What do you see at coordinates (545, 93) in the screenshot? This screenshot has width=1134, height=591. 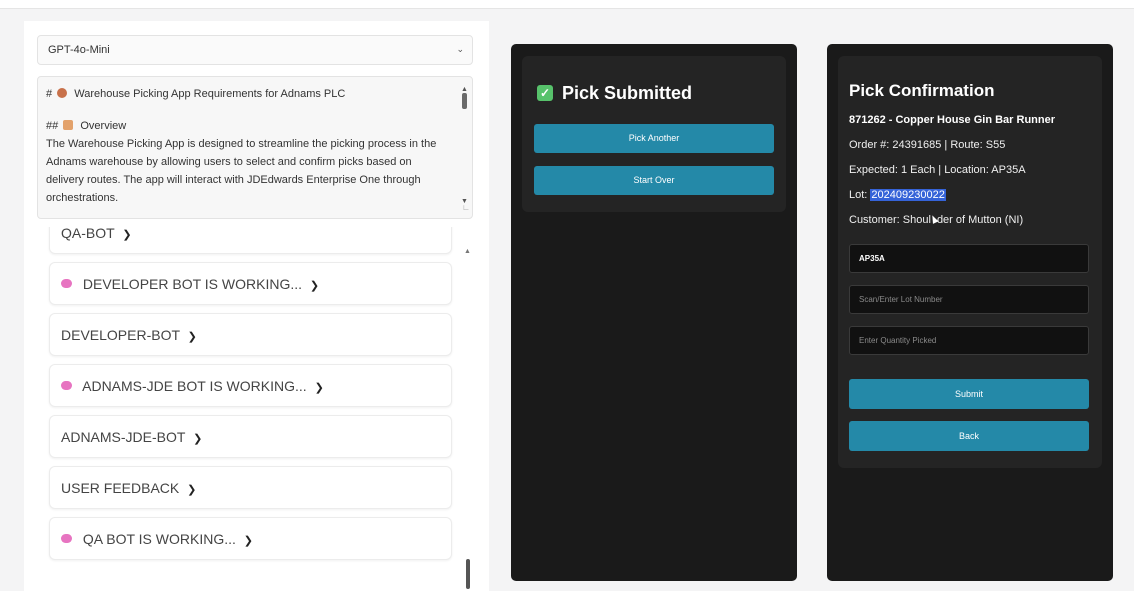 I see `checkmark-icon: ✓` at bounding box center [545, 93].